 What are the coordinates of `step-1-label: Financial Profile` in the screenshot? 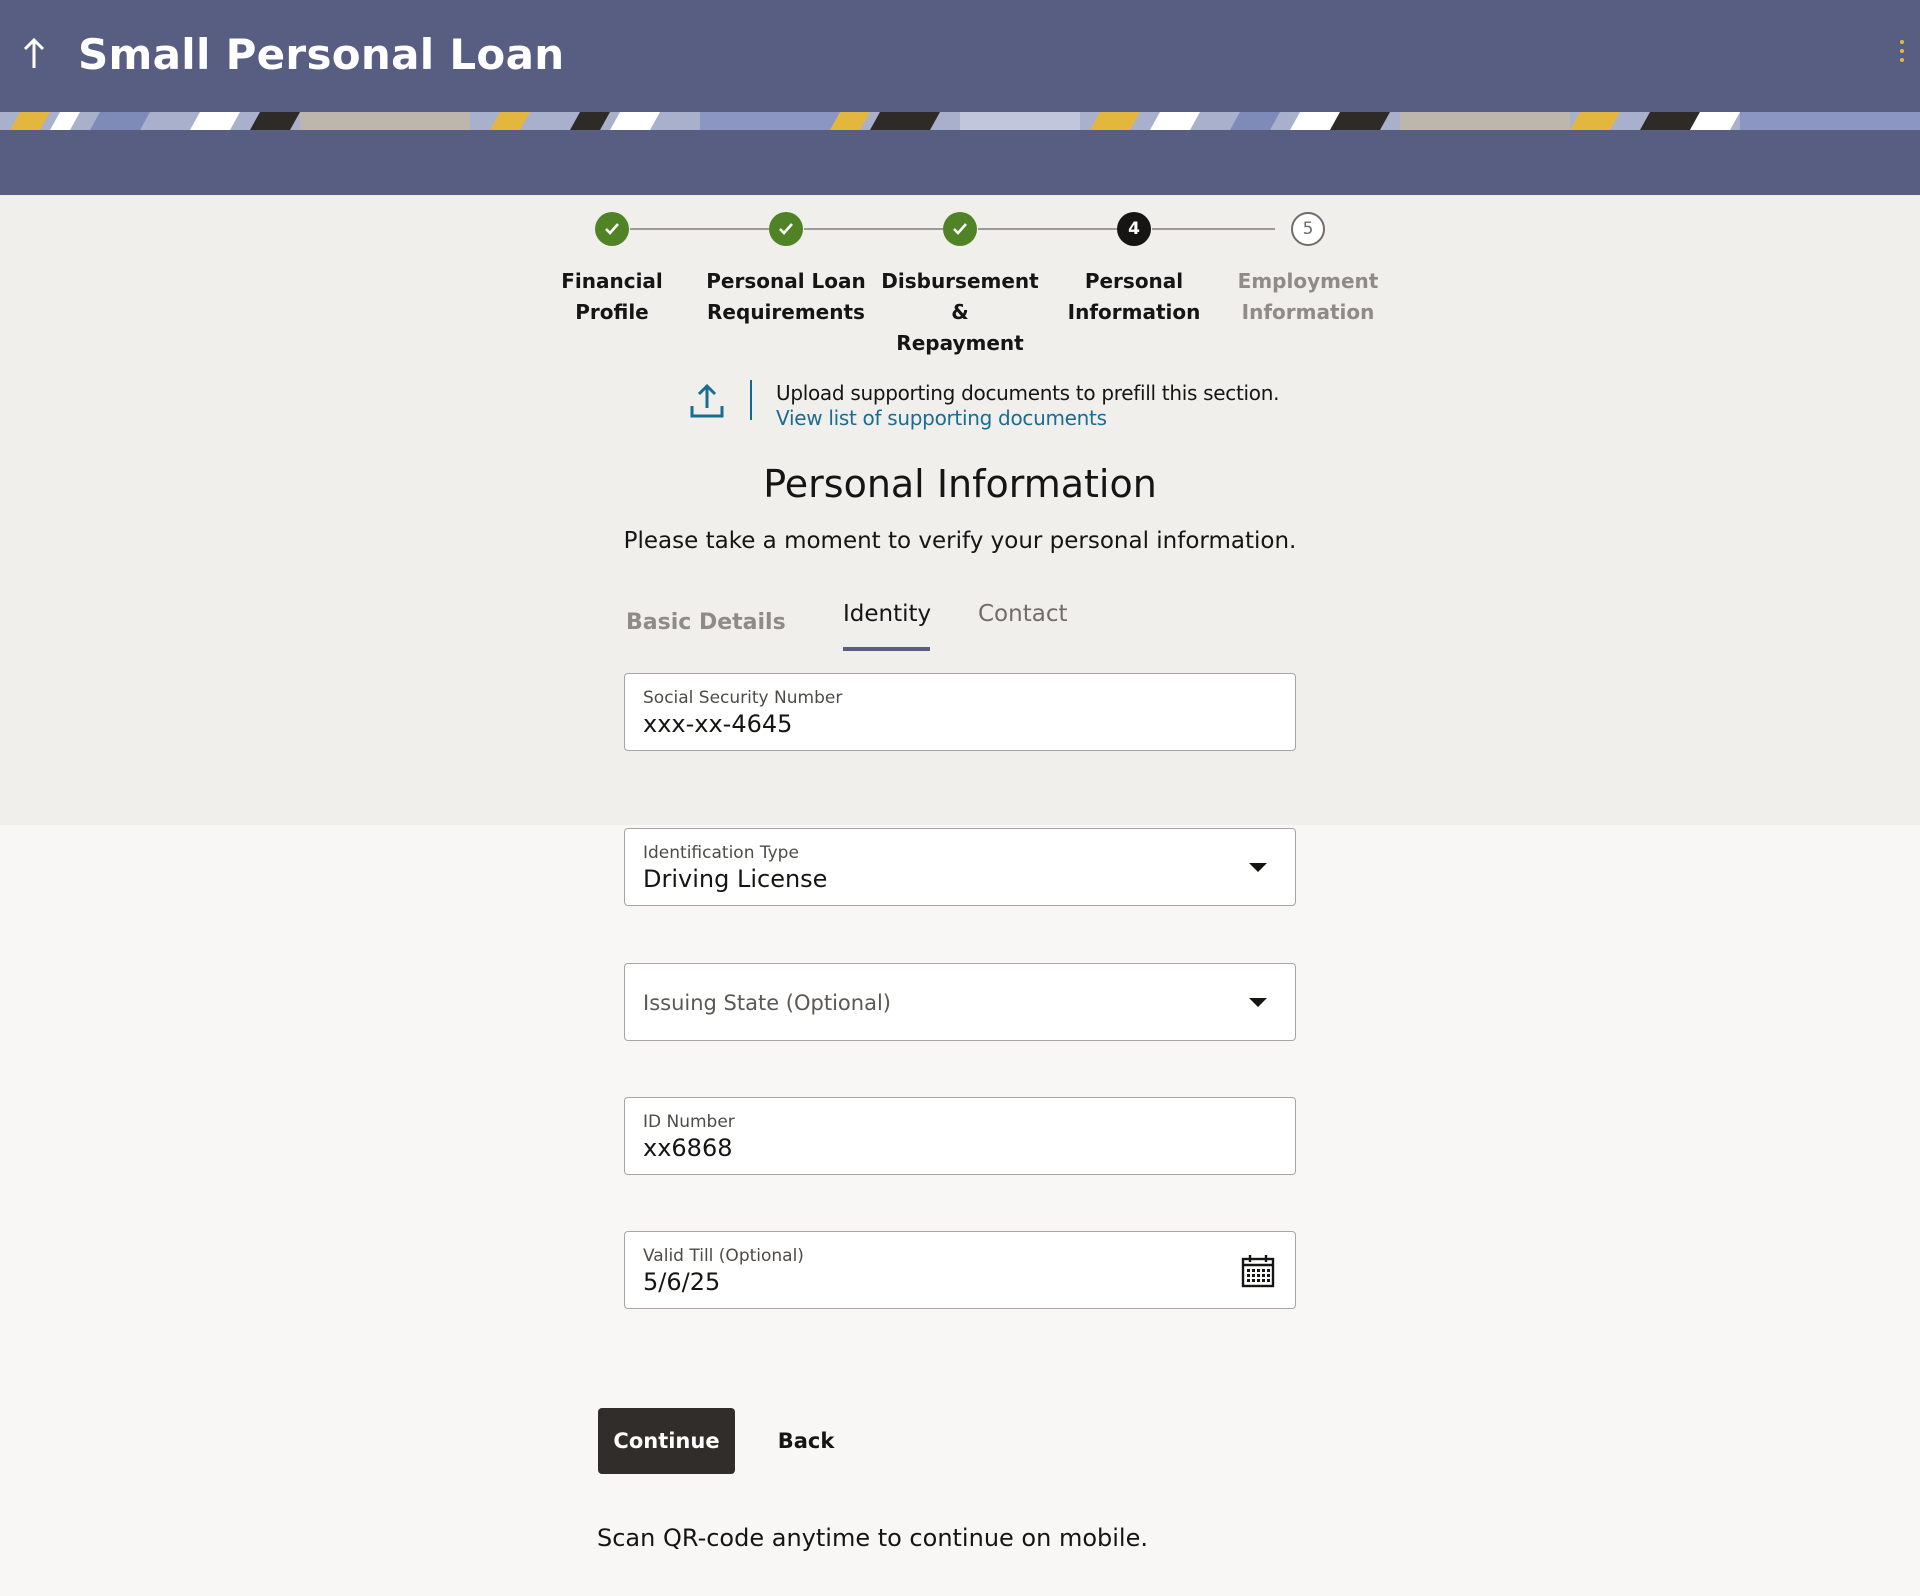 It's located at (612, 296).